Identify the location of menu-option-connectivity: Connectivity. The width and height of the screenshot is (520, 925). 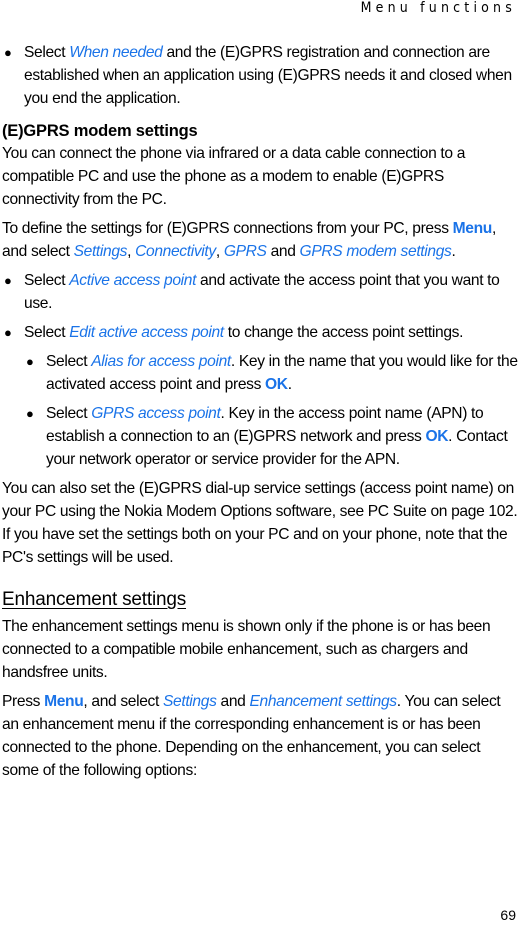
(175, 251).